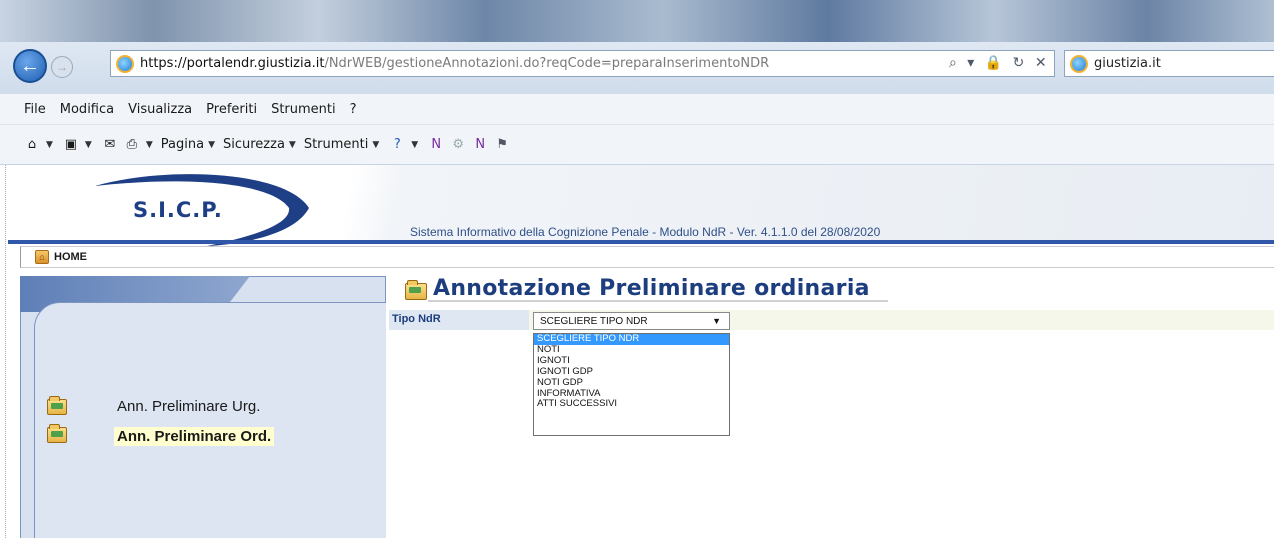  Describe the element at coordinates (125, 63) in the screenshot. I see `site-icon` at that location.